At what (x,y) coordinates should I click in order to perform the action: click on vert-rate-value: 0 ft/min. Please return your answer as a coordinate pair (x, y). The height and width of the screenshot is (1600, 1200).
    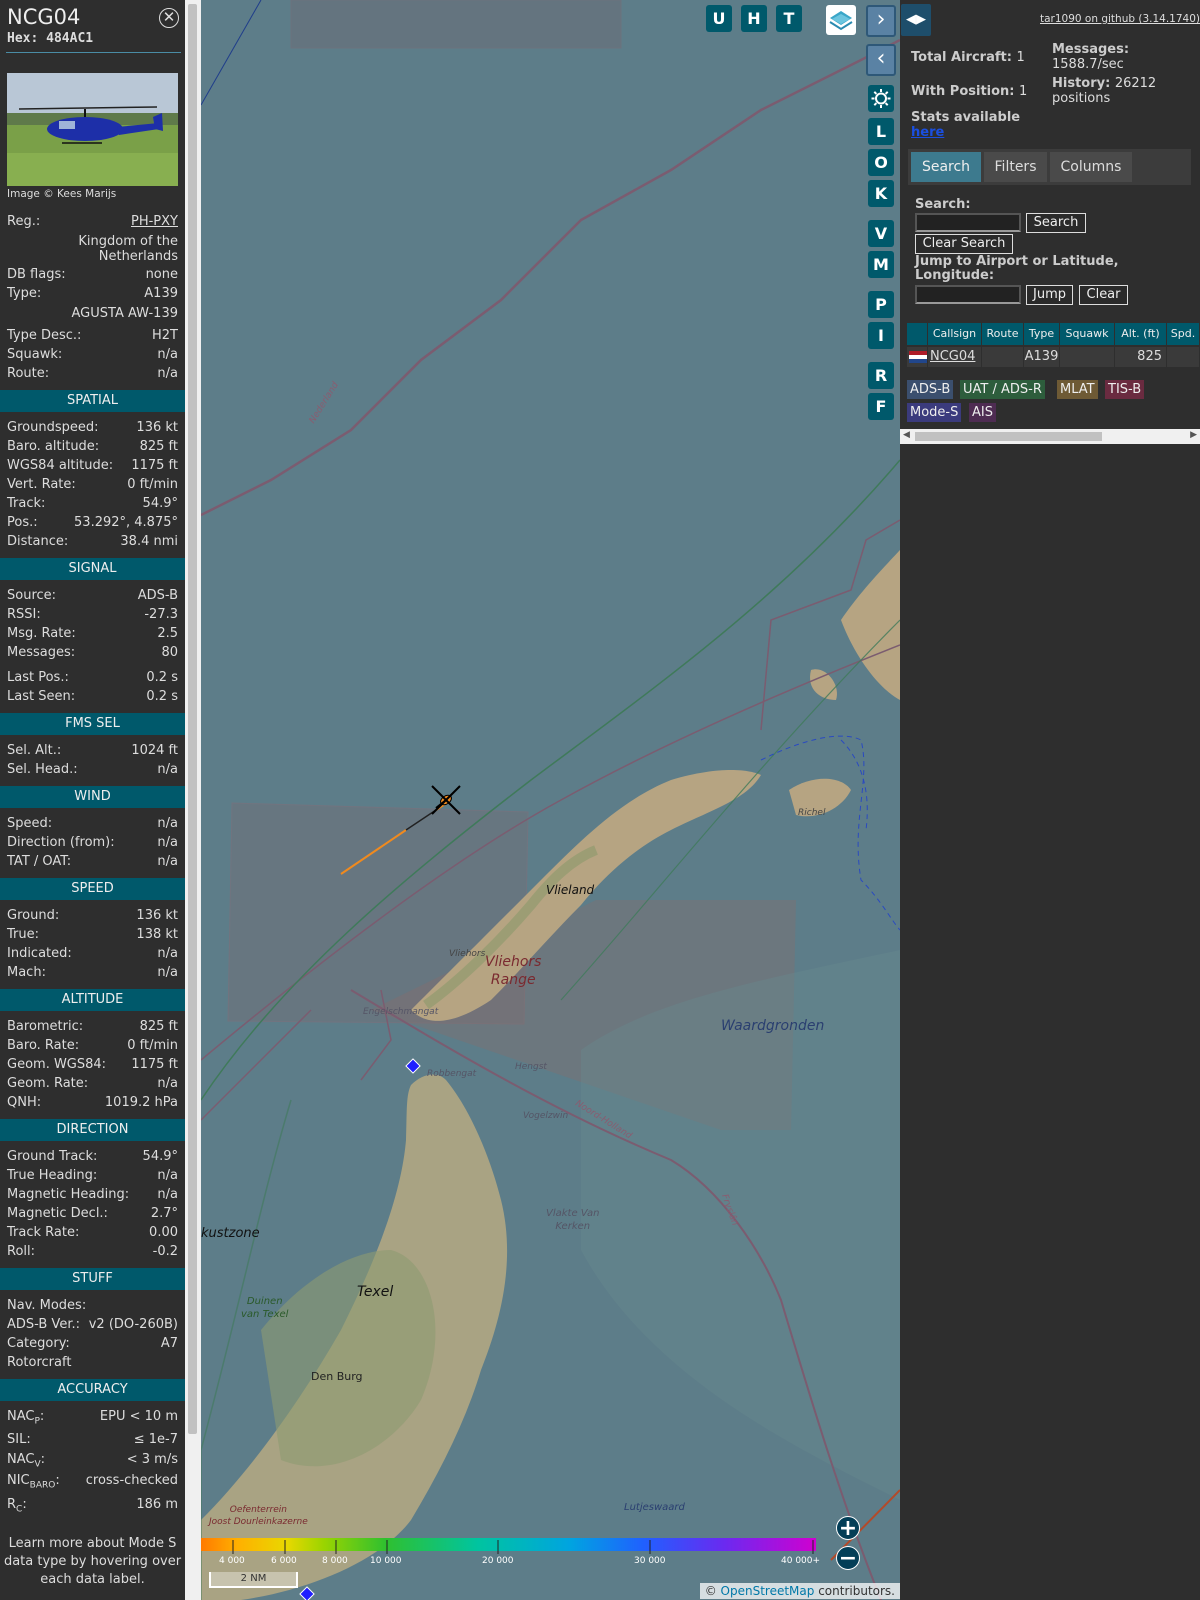
    Looking at the image, I should click on (152, 484).